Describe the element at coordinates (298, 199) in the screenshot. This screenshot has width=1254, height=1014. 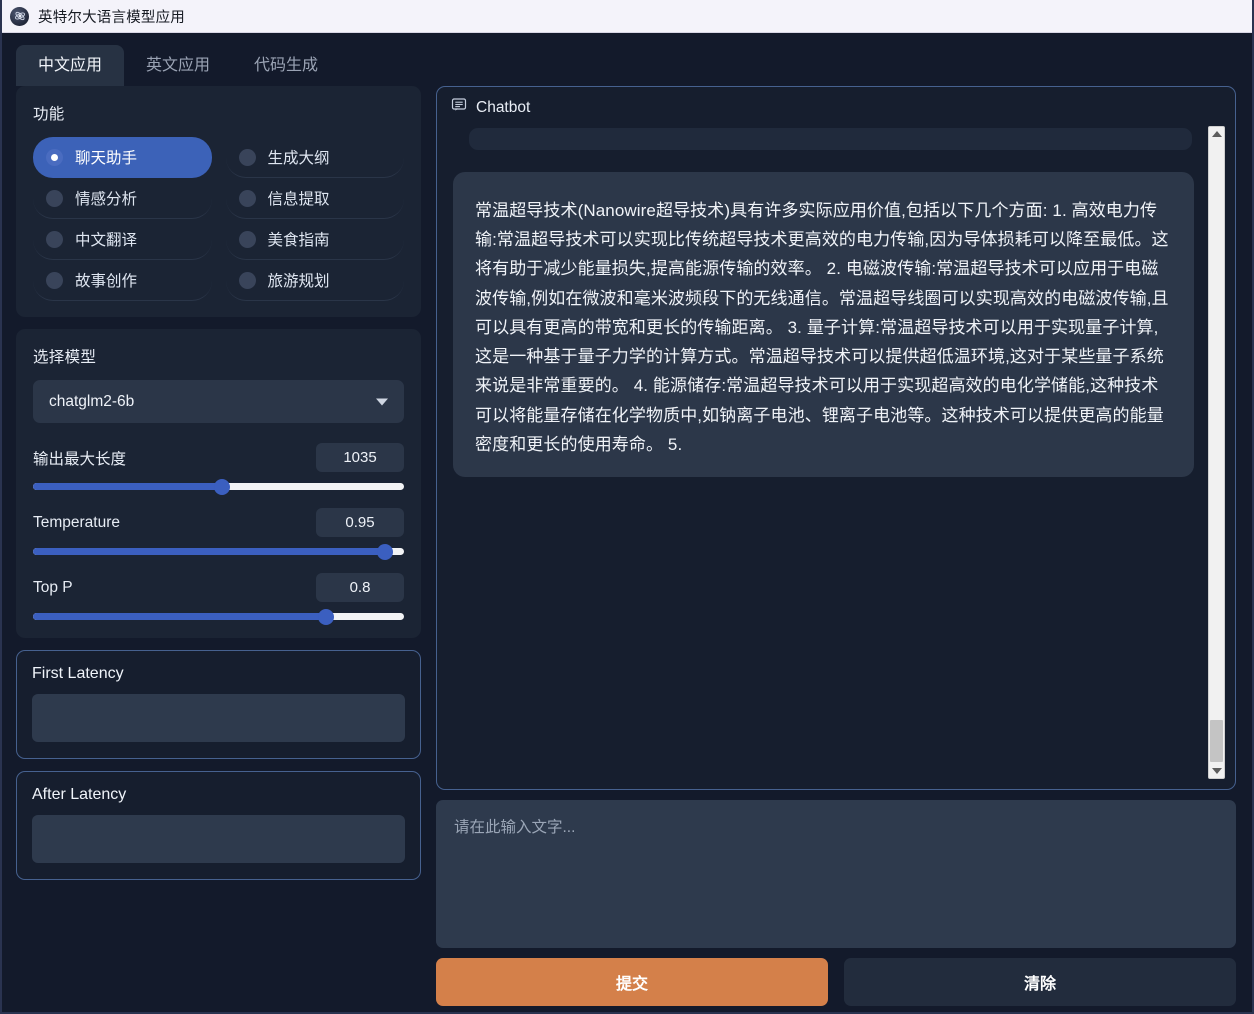
I see `function-option-label: 信息提取` at that location.